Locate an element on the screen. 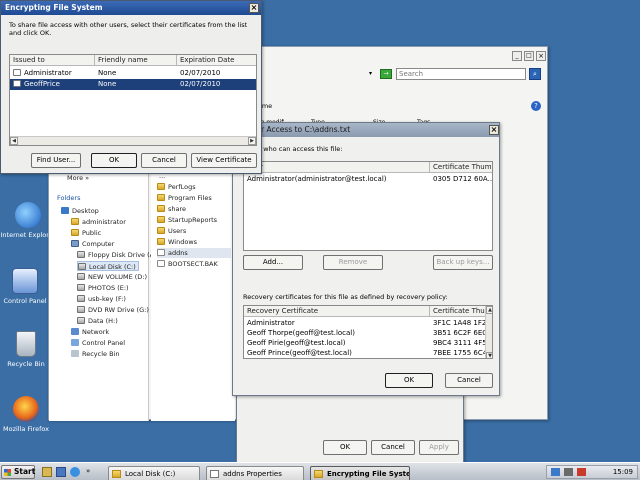 Image resolution: width=640 pixels, height=480 pixels. scroll-down-arrow: ▼ is located at coordinates (489, 355).